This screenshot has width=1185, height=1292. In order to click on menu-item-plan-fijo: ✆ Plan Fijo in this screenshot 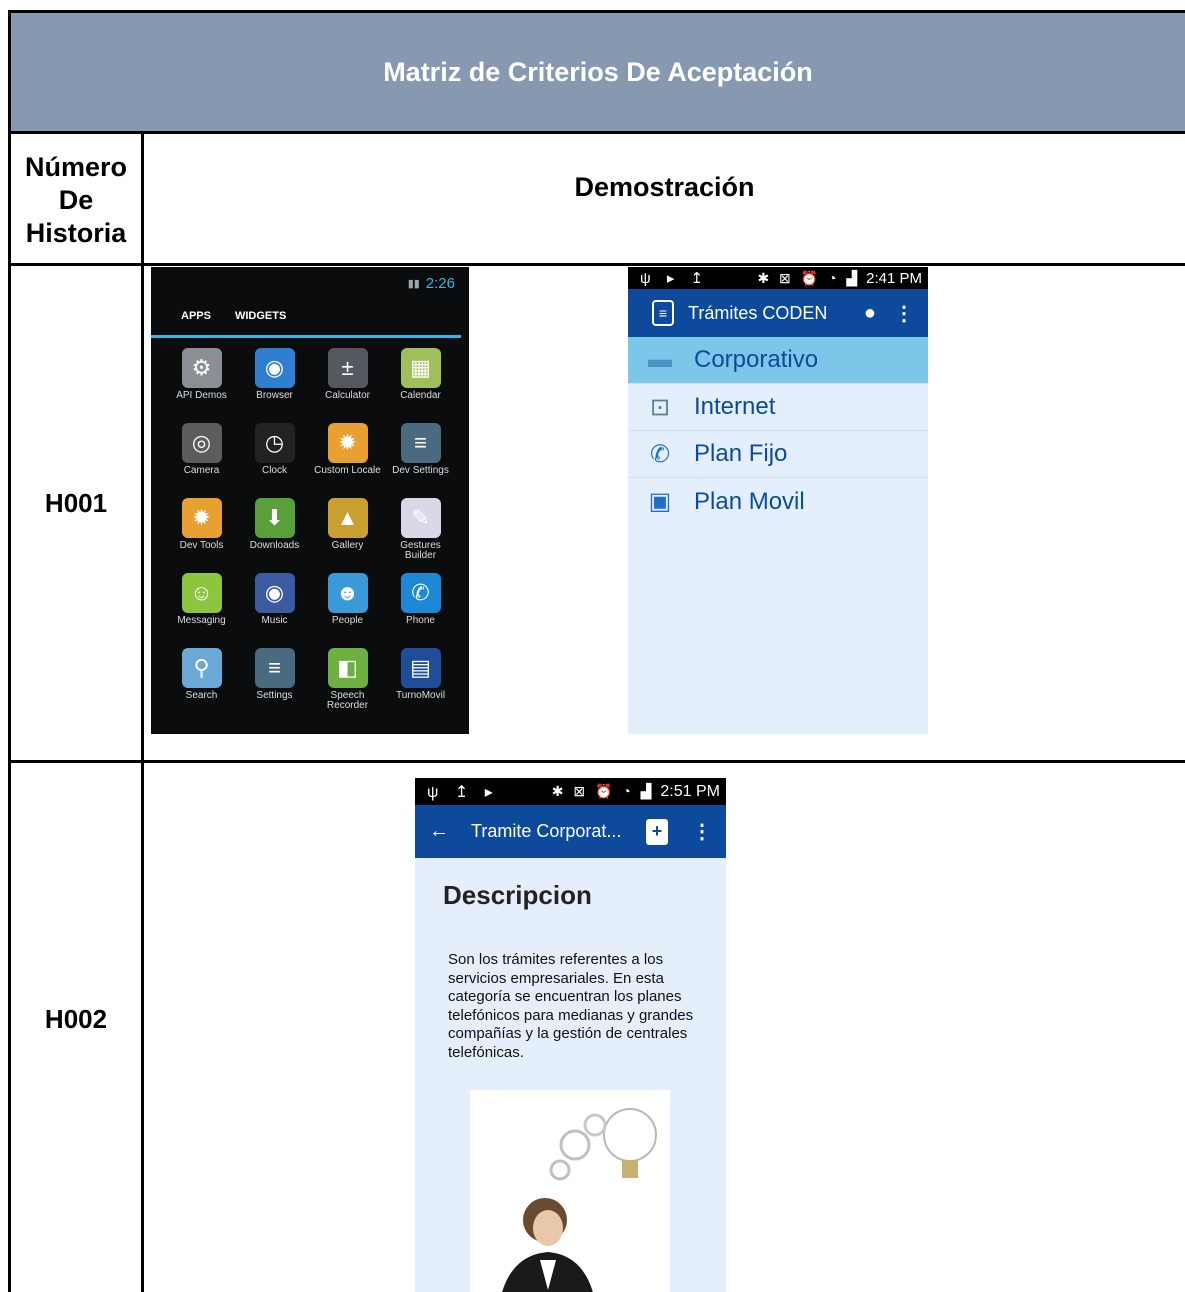, I will do `click(778, 454)`.